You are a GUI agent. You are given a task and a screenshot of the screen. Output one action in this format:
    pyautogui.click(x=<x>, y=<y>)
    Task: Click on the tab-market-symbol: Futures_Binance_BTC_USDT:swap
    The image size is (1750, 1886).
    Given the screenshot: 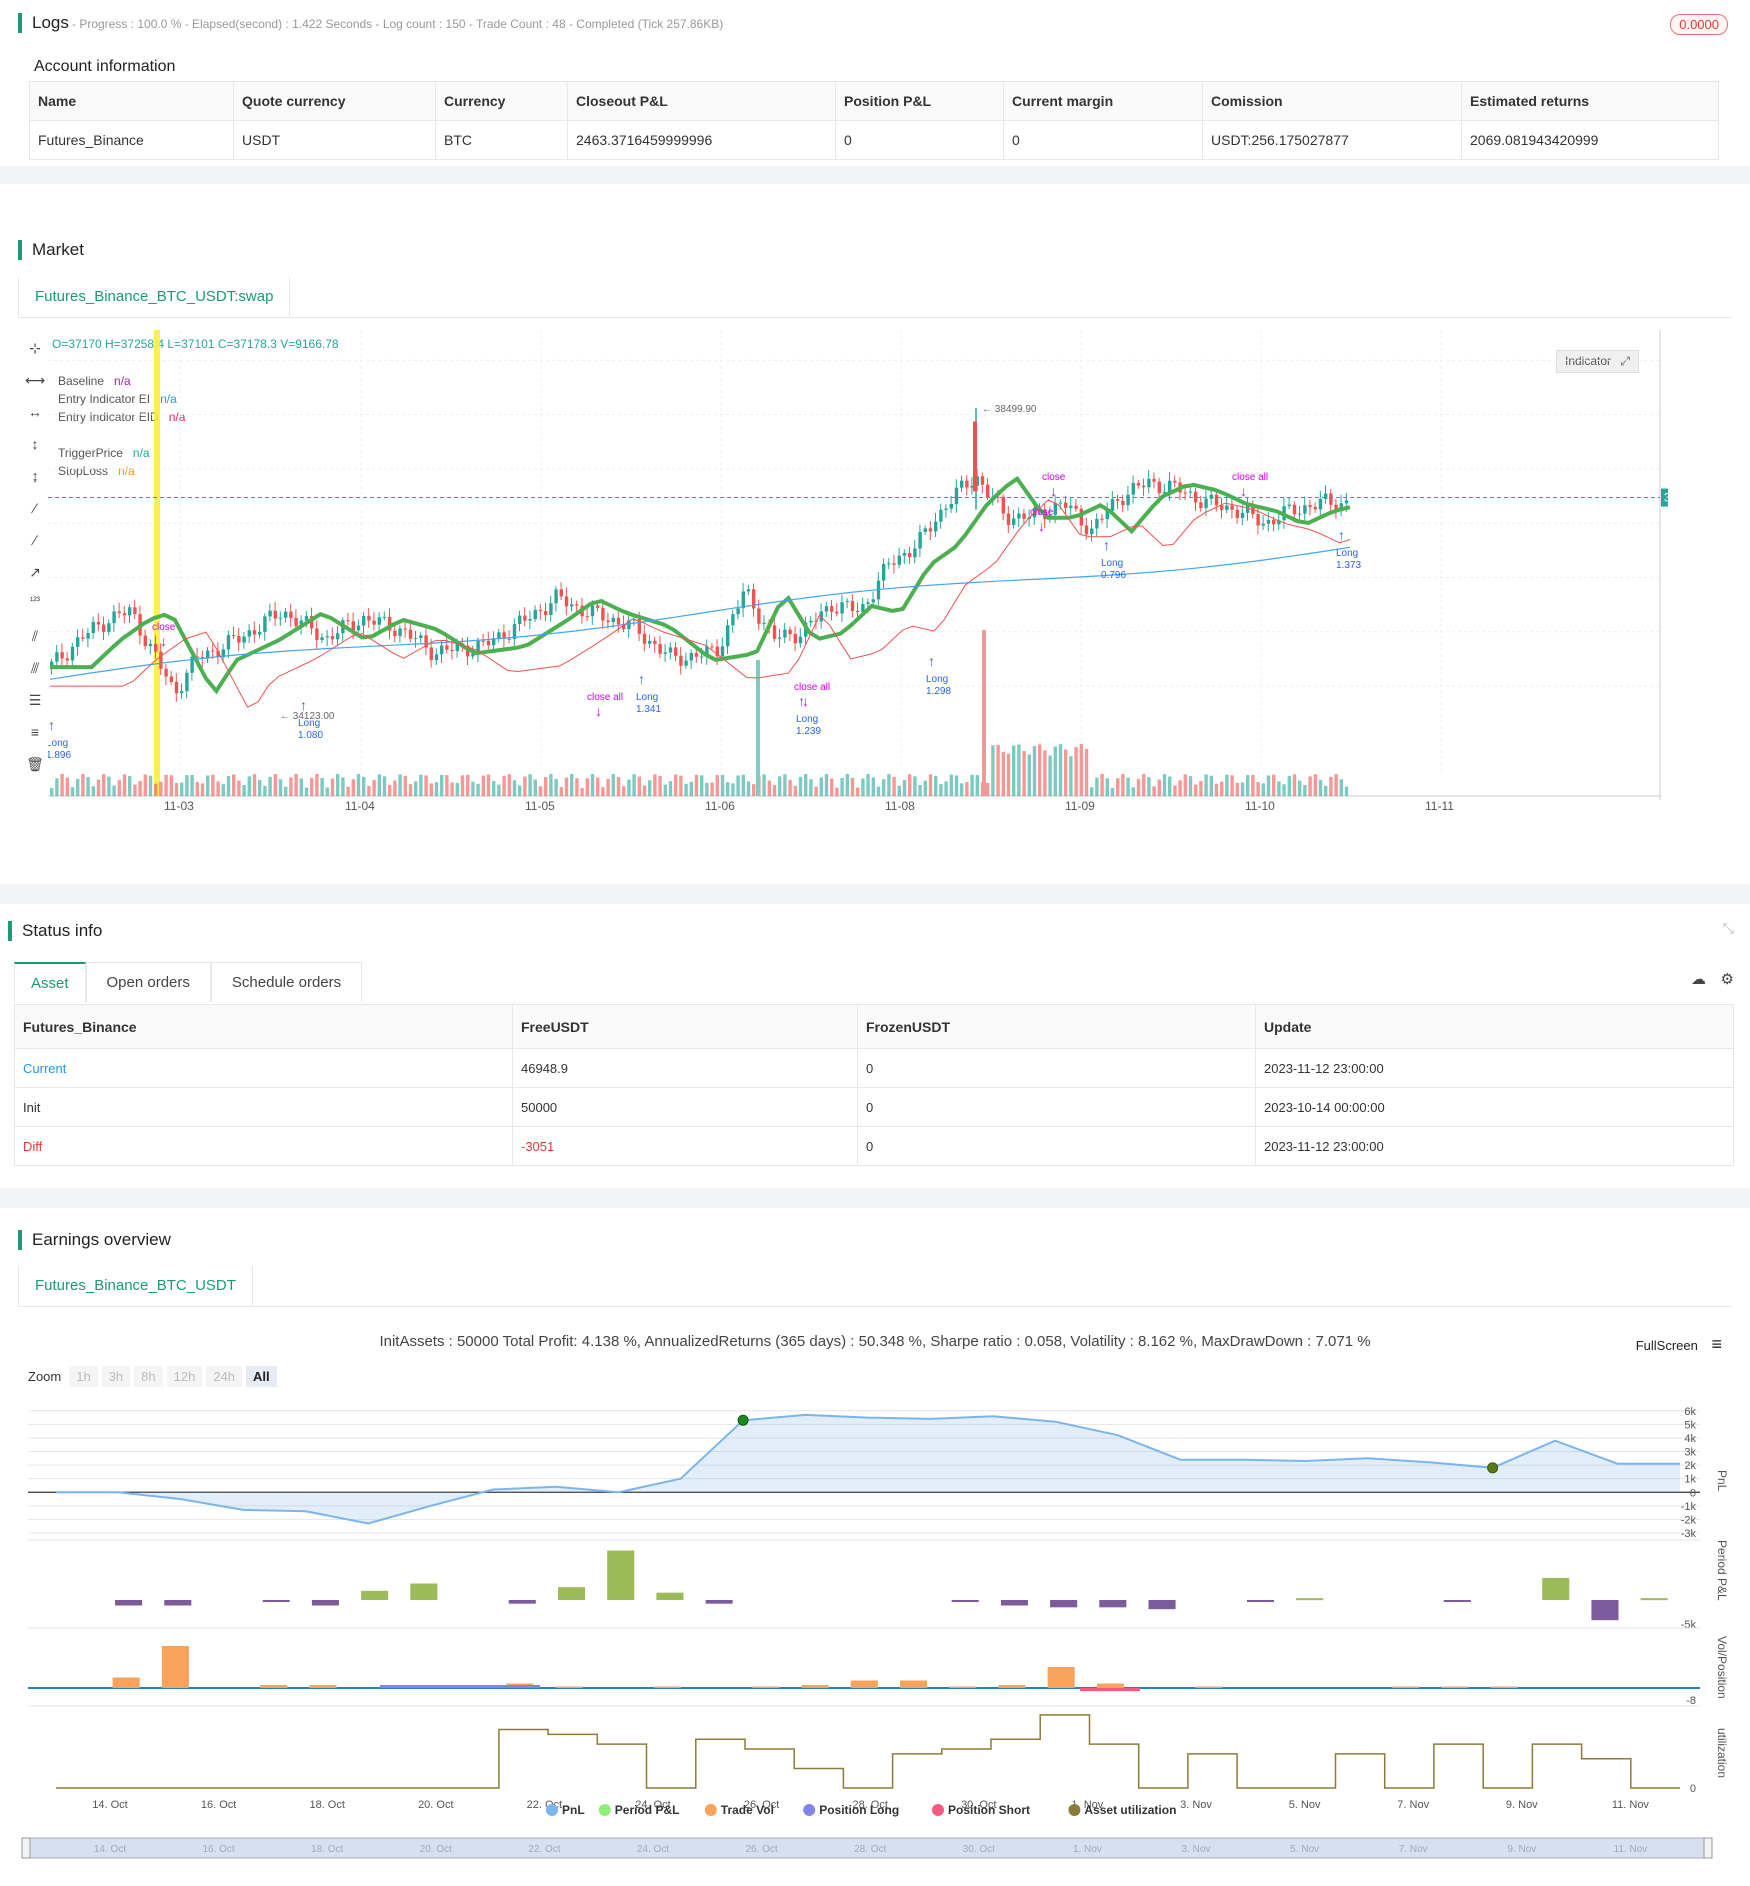 What is the action you would take?
    pyautogui.click(x=154, y=297)
    